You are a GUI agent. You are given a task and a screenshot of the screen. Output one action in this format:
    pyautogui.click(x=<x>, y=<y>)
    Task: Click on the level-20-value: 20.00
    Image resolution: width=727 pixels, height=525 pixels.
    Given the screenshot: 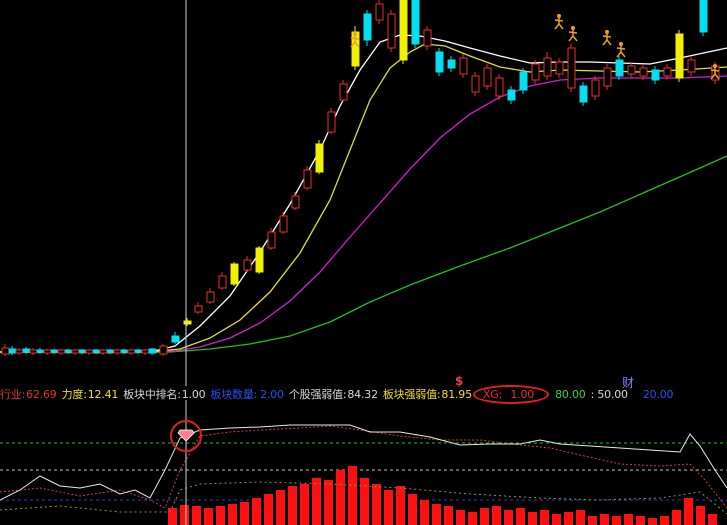 What is the action you would take?
    pyautogui.click(x=658, y=394)
    